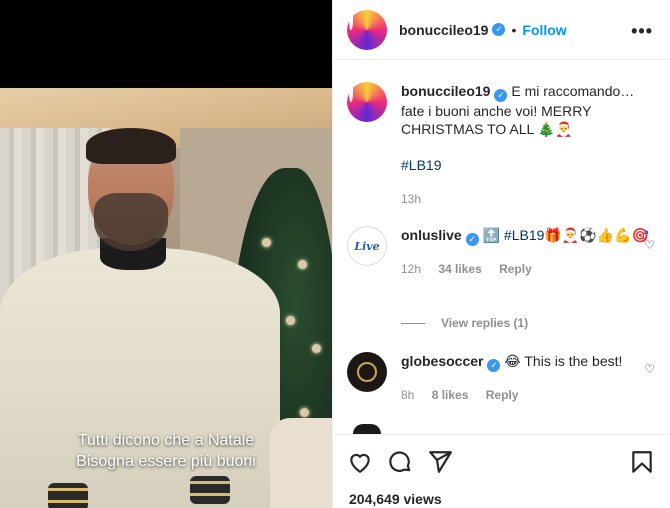 The width and height of the screenshot is (670, 508). I want to click on comment-hashtag: #LB19, so click(524, 235).